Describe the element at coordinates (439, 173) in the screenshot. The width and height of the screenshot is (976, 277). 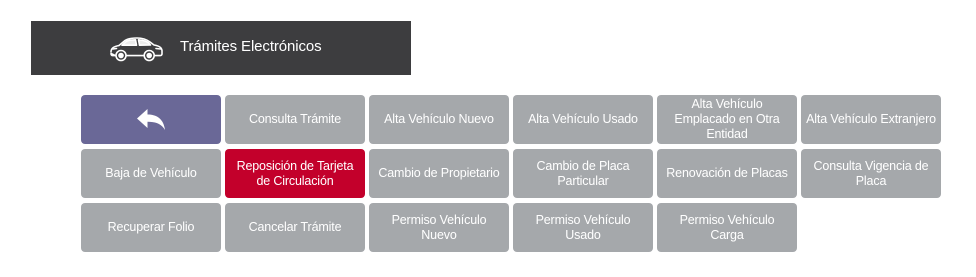
I see `cambio-de-propietario-button: Cambio de Propietario` at that location.